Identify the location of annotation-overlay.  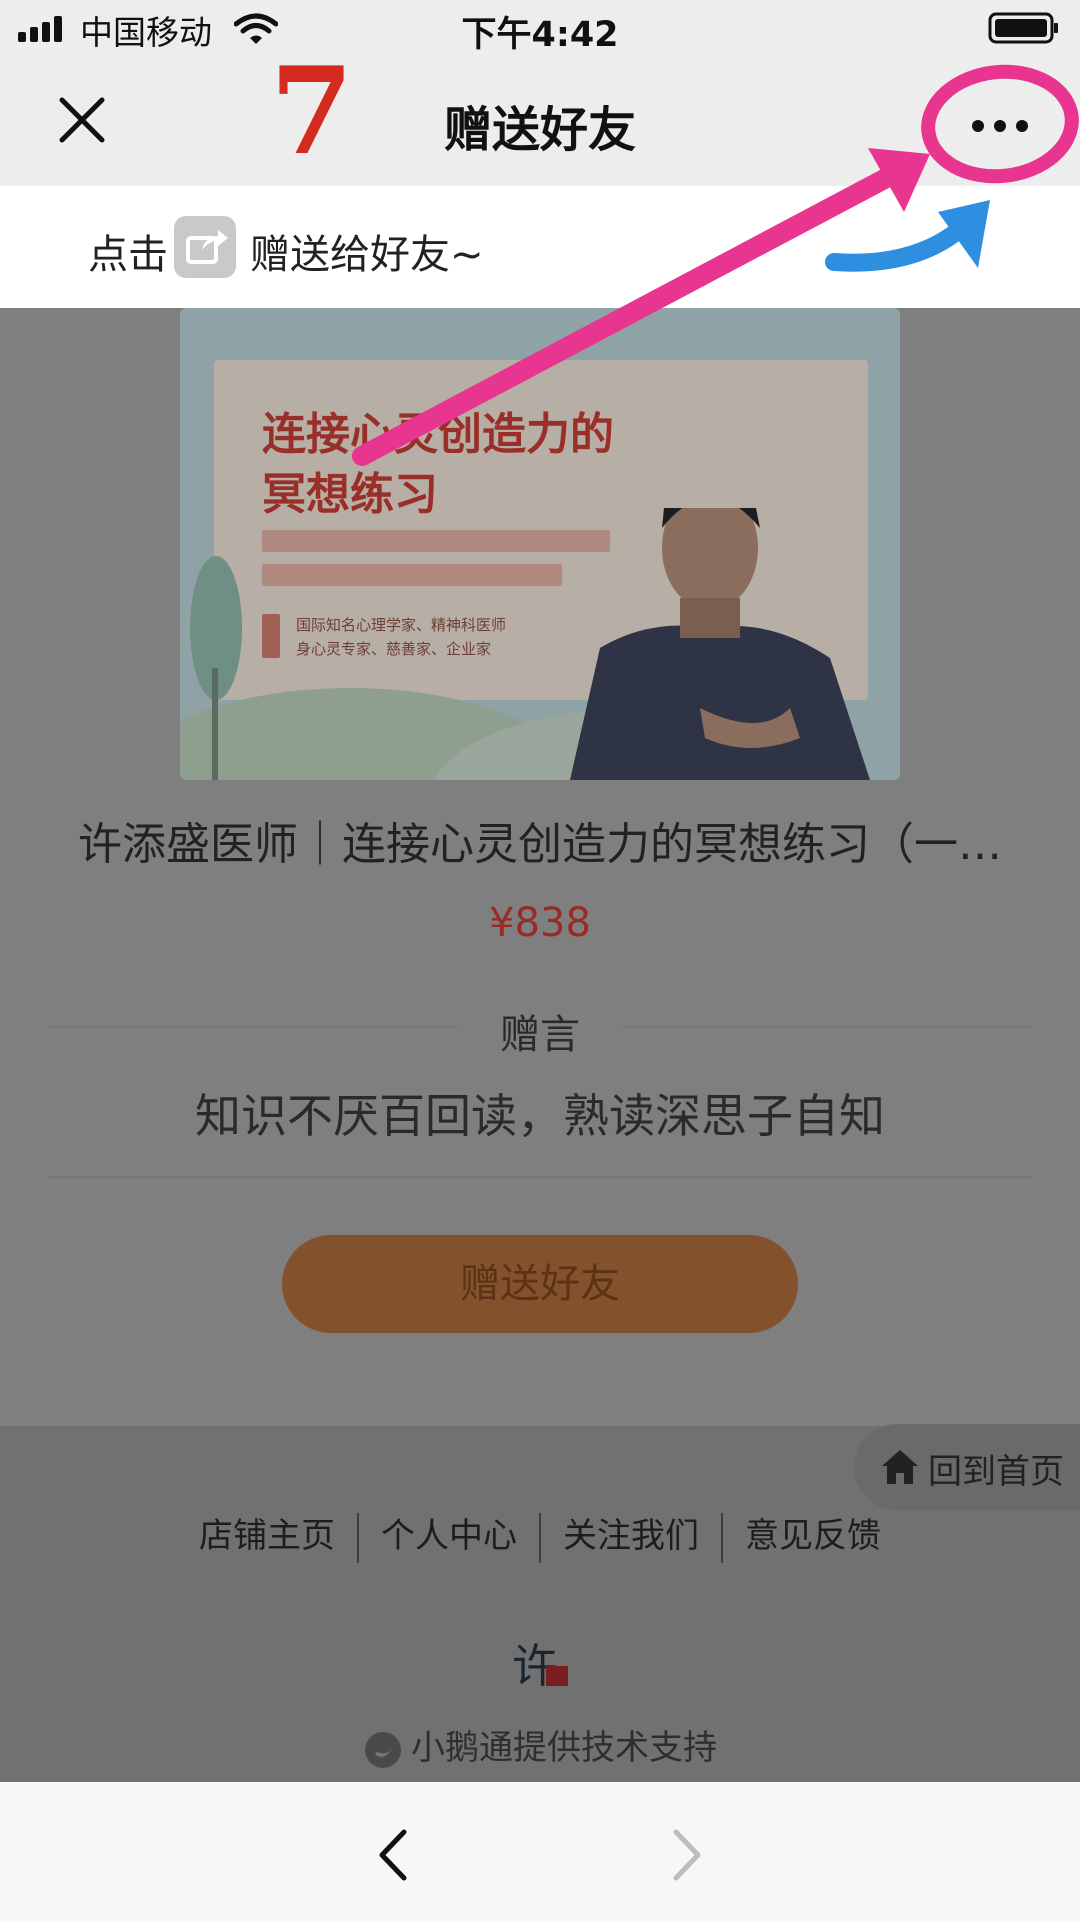
(715, 265).